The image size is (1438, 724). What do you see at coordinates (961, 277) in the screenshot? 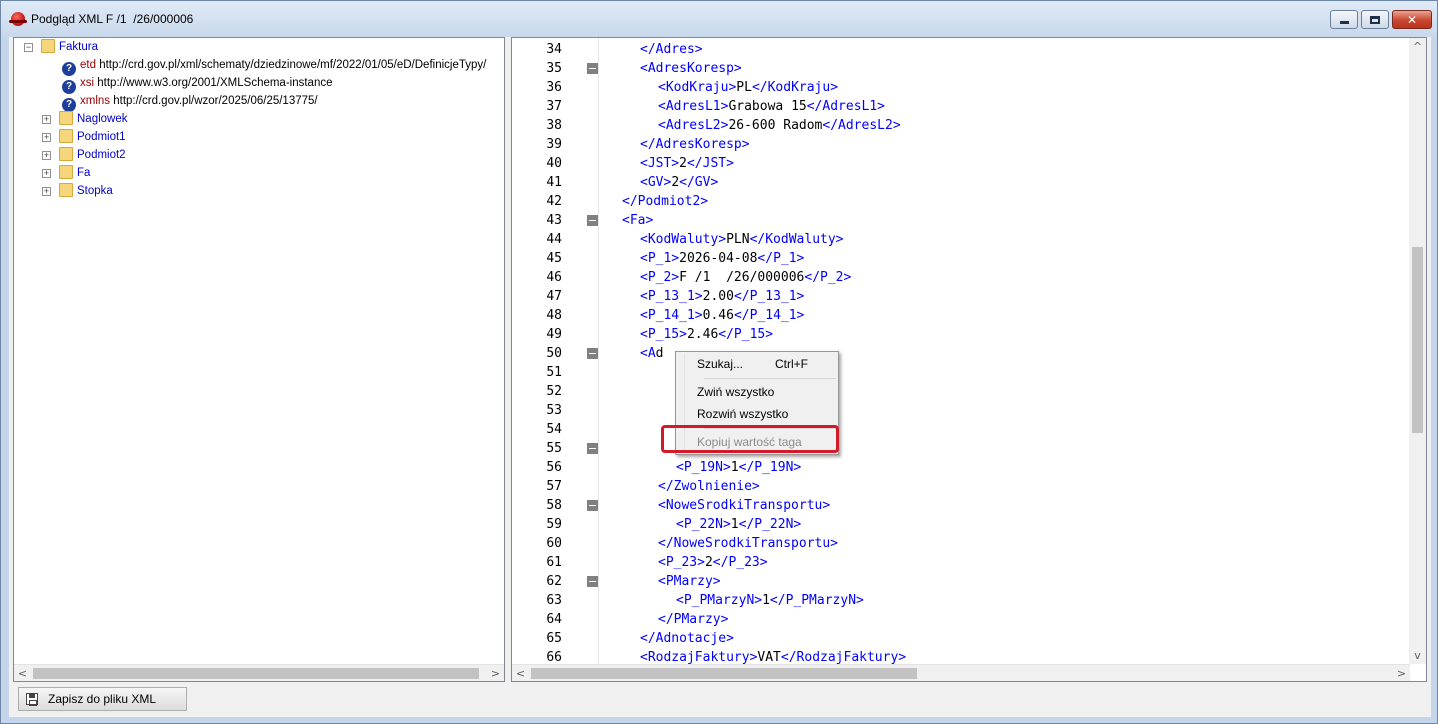
I see `code-line: 46 <P_2>F /1 /26/000006</P_2>` at bounding box center [961, 277].